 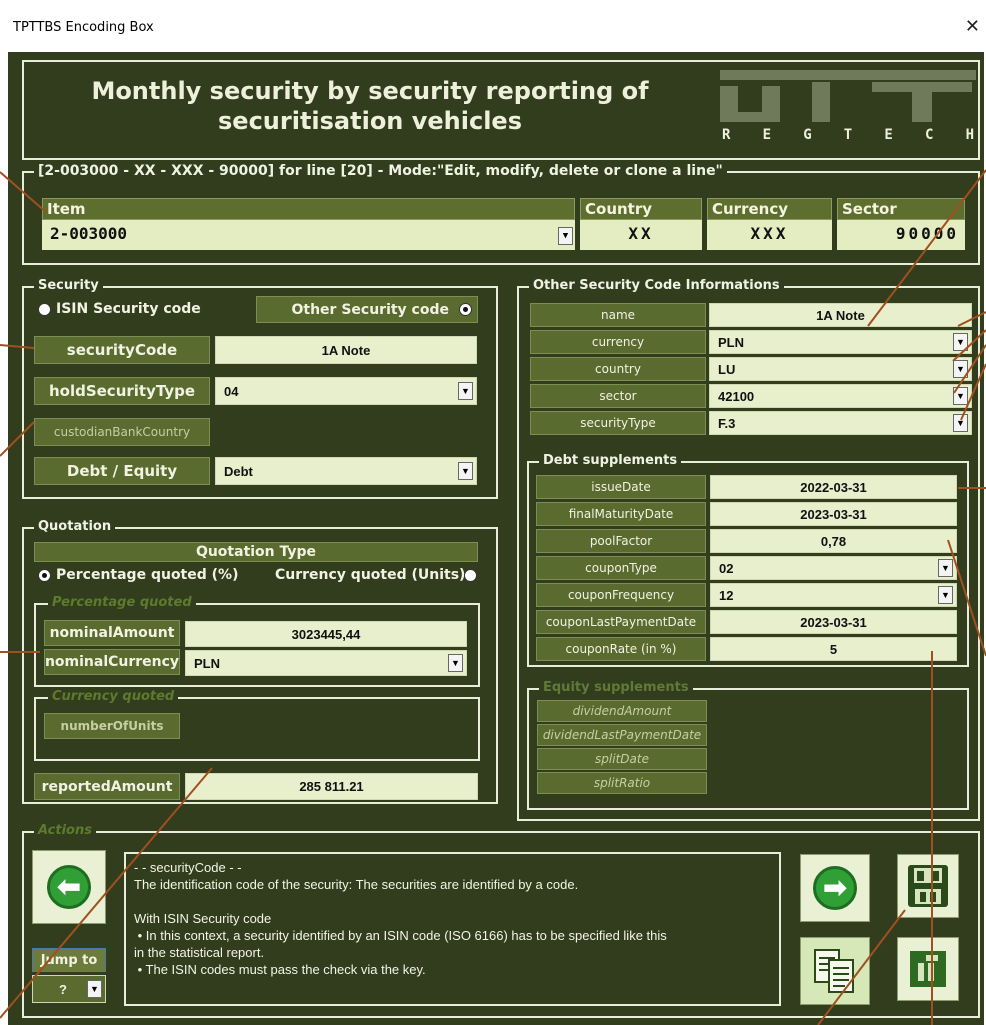 I want to click on other-security-type-label: securityType, so click(x=618, y=423).